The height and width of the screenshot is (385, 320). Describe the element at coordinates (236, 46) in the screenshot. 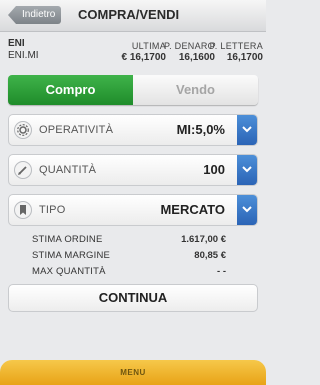

I see `ask-price-label: P. LETTERA` at that location.